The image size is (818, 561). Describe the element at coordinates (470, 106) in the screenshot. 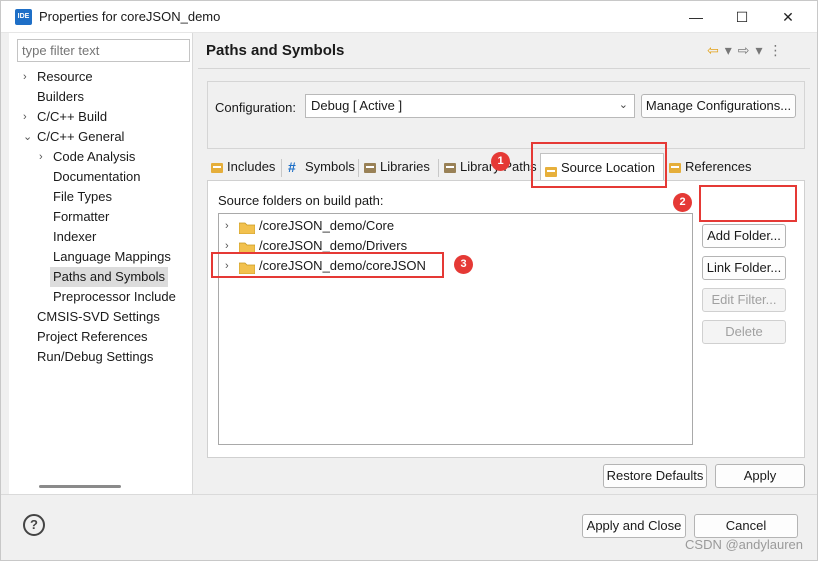

I see `configuration-select: Debug [ Active ] ⌄` at that location.